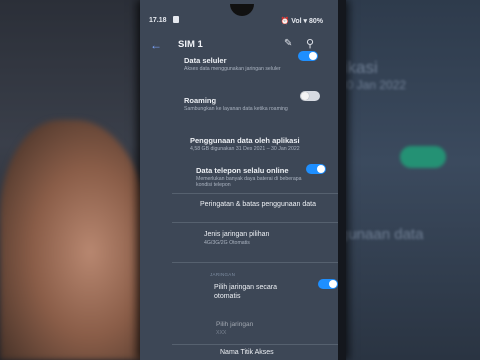 The width and height of the screenshot is (480, 360). What do you see at coordinates (310, 43) in the screenshot?
I see `search-icon: ⚲` at bounding box center [310, 43].